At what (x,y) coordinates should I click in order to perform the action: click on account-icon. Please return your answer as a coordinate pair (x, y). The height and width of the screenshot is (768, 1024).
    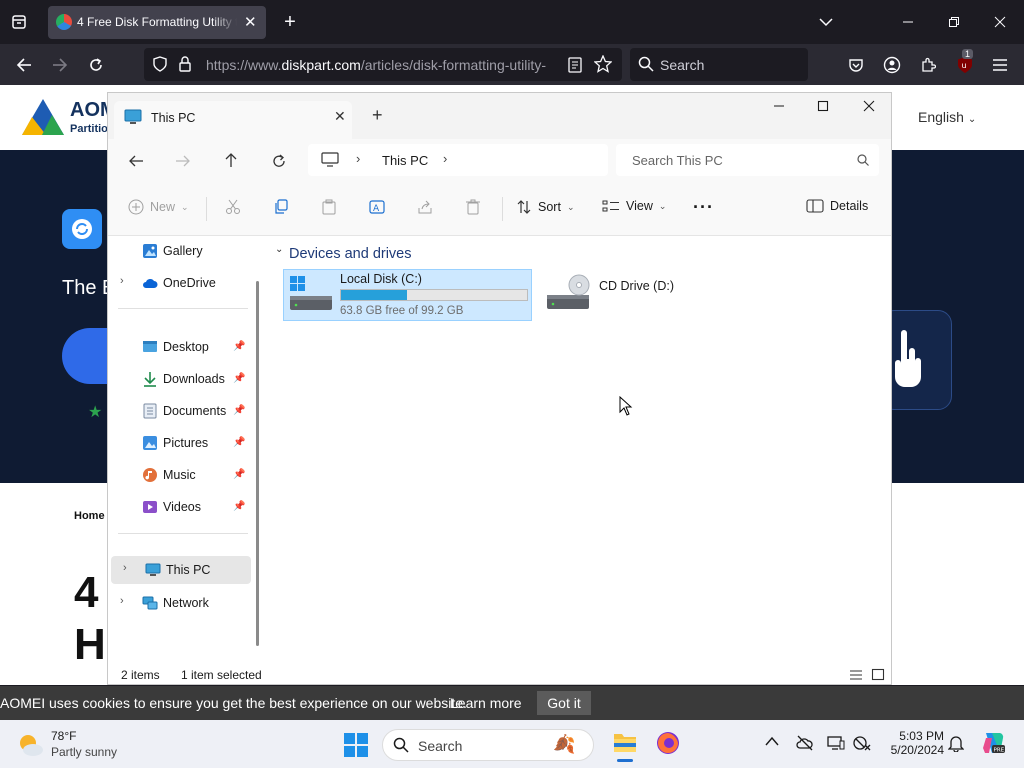
    Looking at the image, I should click on (892, 65).